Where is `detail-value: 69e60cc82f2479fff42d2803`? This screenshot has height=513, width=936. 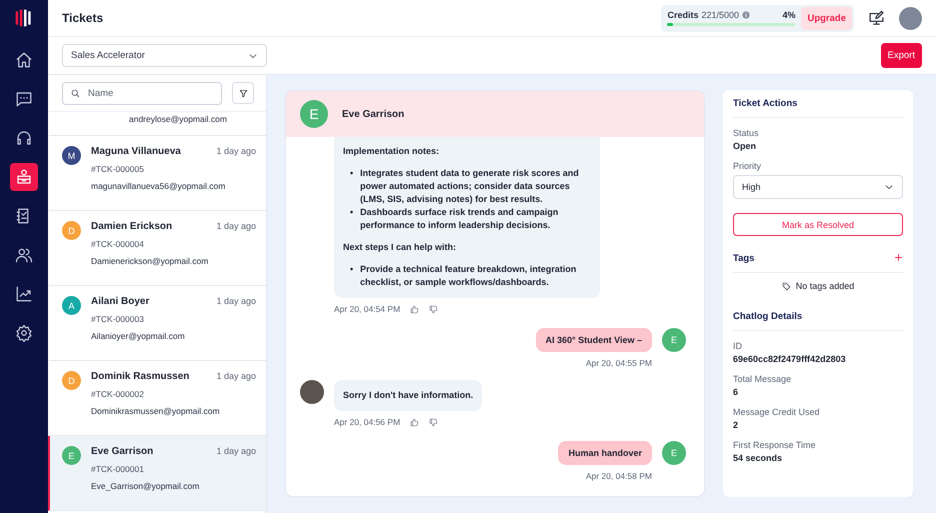 detail-value: 69e60cc82f2479fff42d2803 is located at coordinates (790, 359).